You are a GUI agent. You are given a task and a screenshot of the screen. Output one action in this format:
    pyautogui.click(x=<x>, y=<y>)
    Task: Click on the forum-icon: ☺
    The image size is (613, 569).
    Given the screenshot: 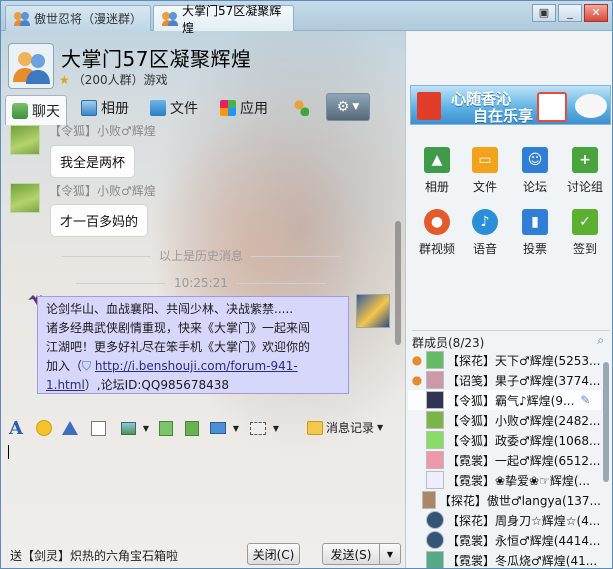 What is the action you would take?
    pyautogui.click(x=535, y=160)
    